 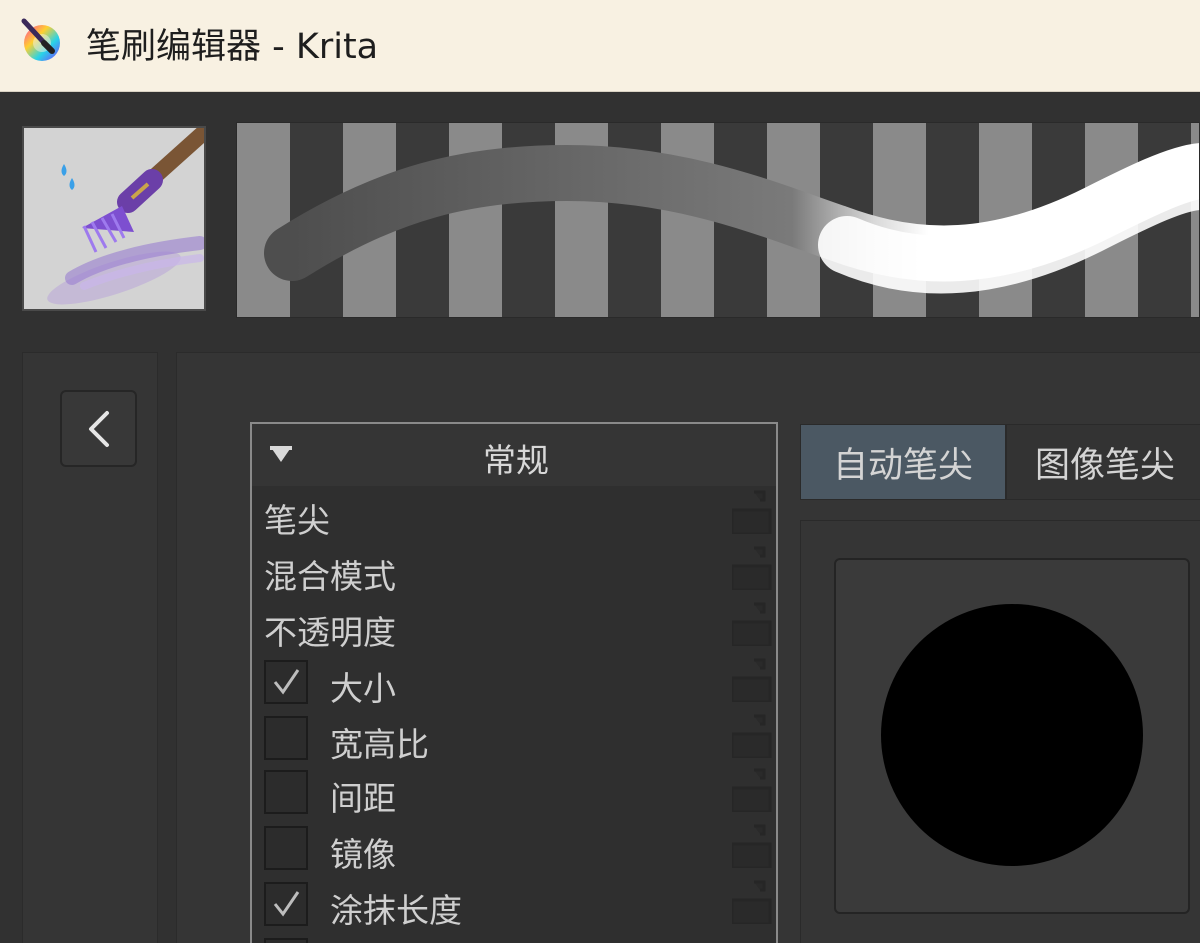 I want to click on option-row-smudge-length: 涂抹长度, so click(x=514, y=903).